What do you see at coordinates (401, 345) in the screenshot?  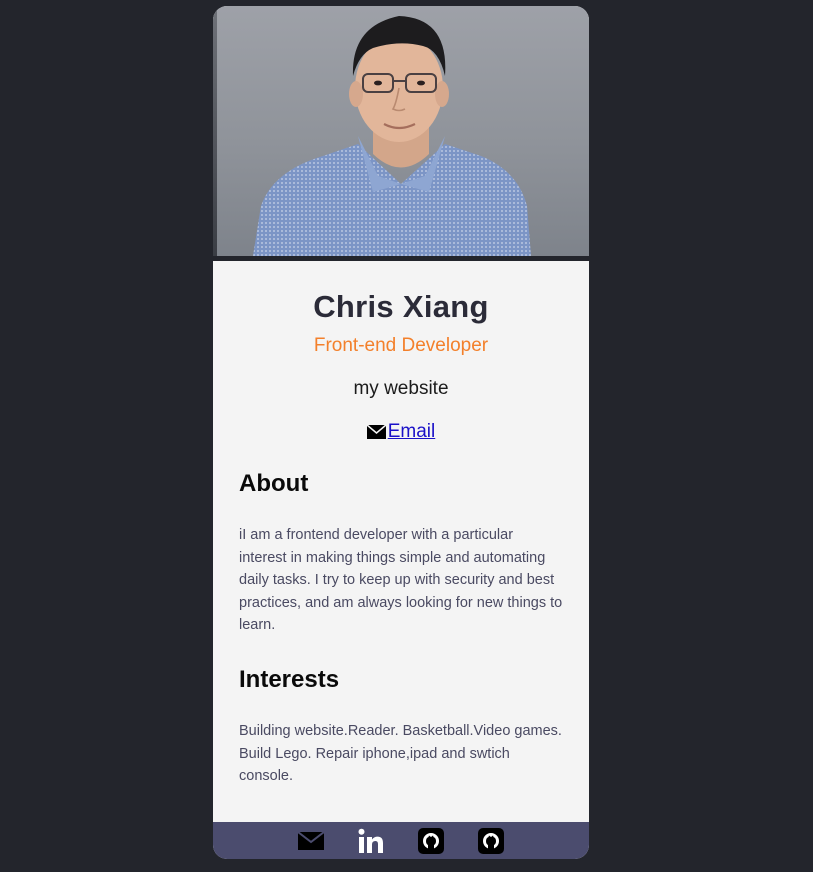 I see `profile-role: Front-end Developer` at bounding box center [401, 345].